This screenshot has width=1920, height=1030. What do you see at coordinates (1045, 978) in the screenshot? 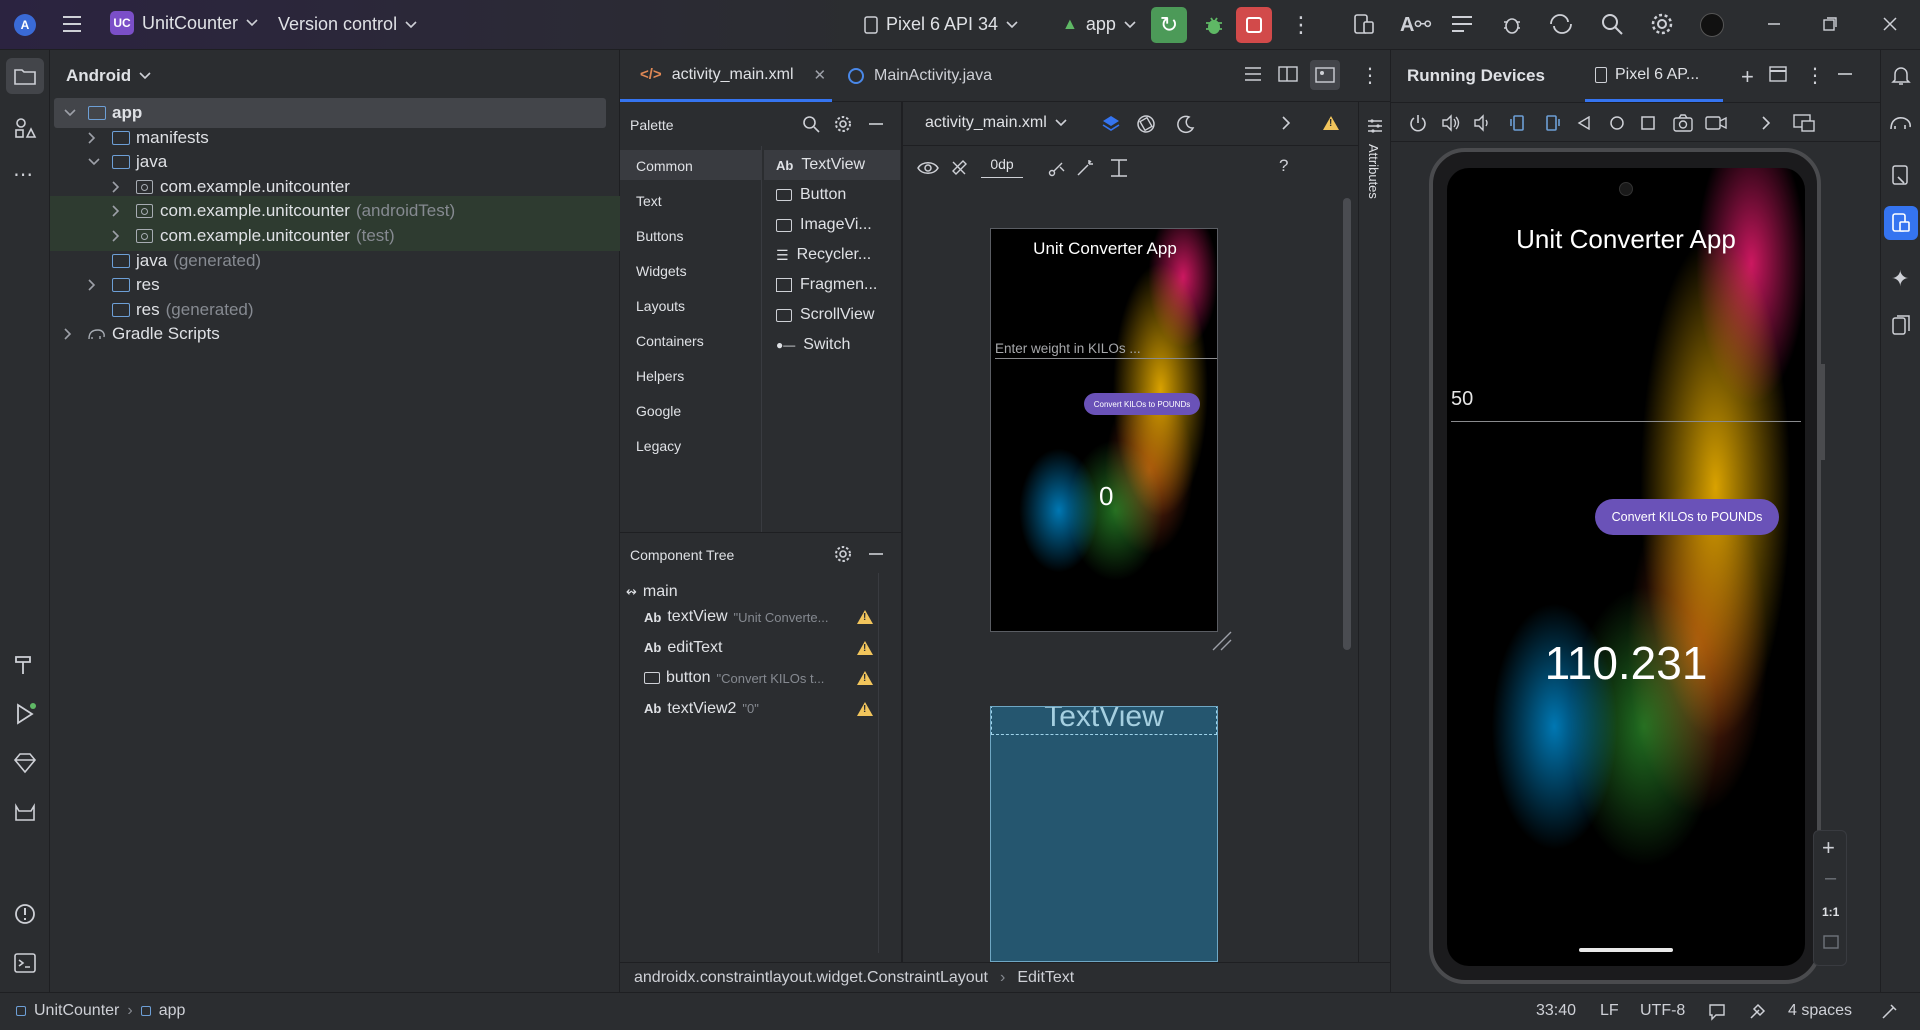
I see `breadcrumb-item: EditText` at bounding box center [1045, 978].